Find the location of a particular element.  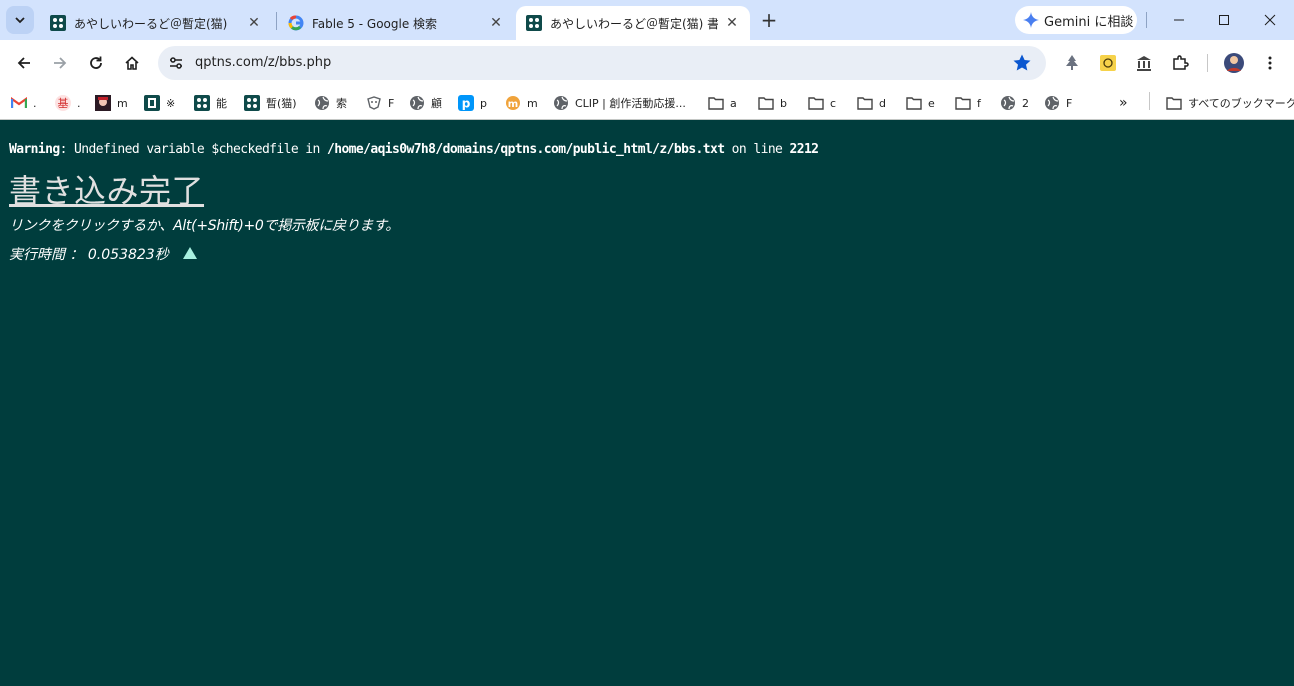

bookmark-folder: e is located at coordinates (920, 103).